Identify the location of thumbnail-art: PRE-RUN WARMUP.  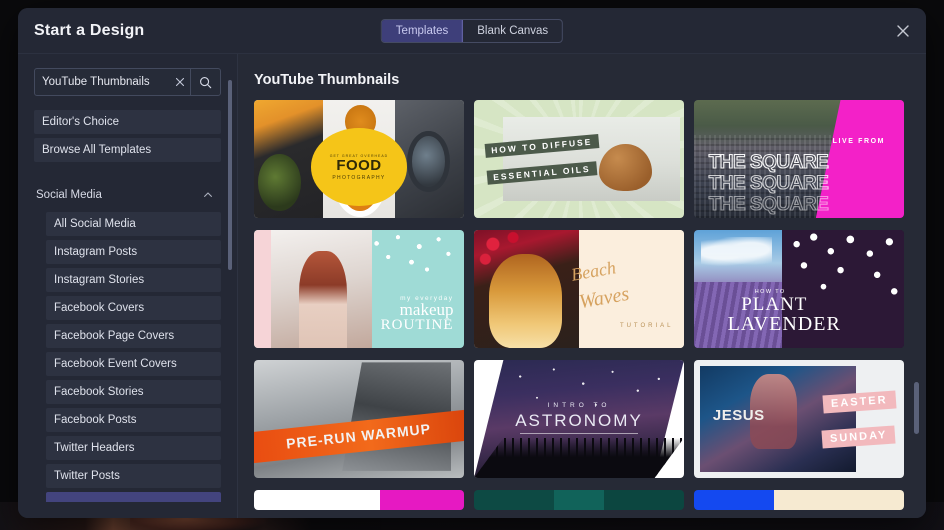
(359, 419).